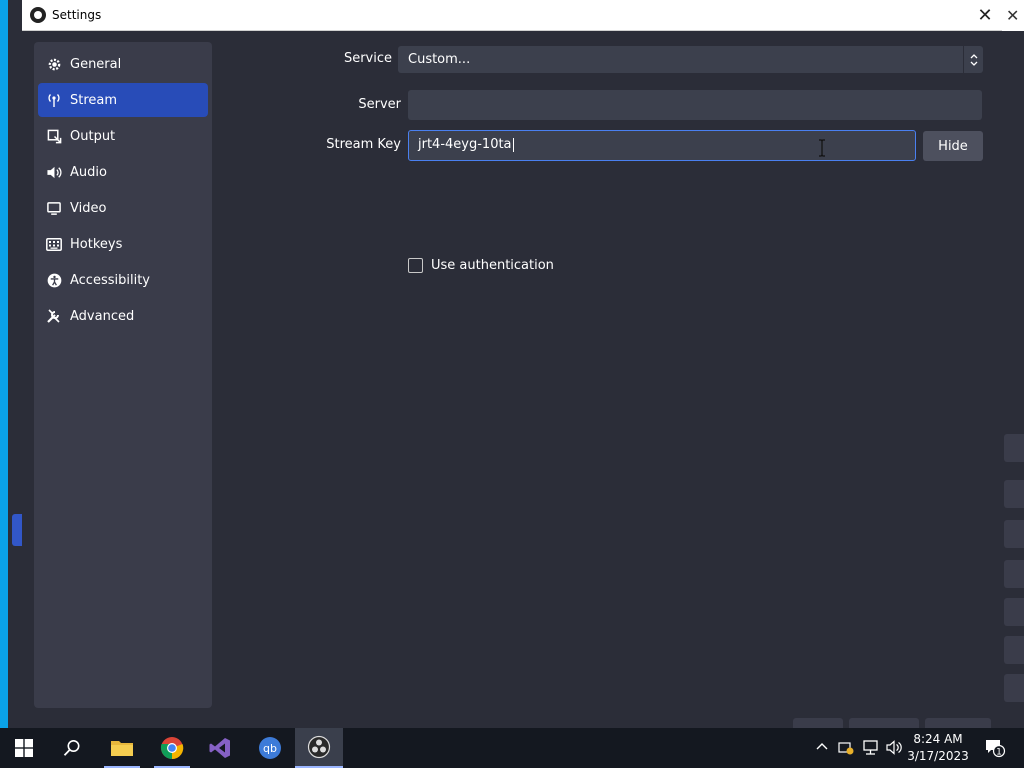 This screenshot has height=768, width=1024. Describe the element at coordinates (88, 208) in the screenshot. I see `sidebar-item-label: Video` at that location.